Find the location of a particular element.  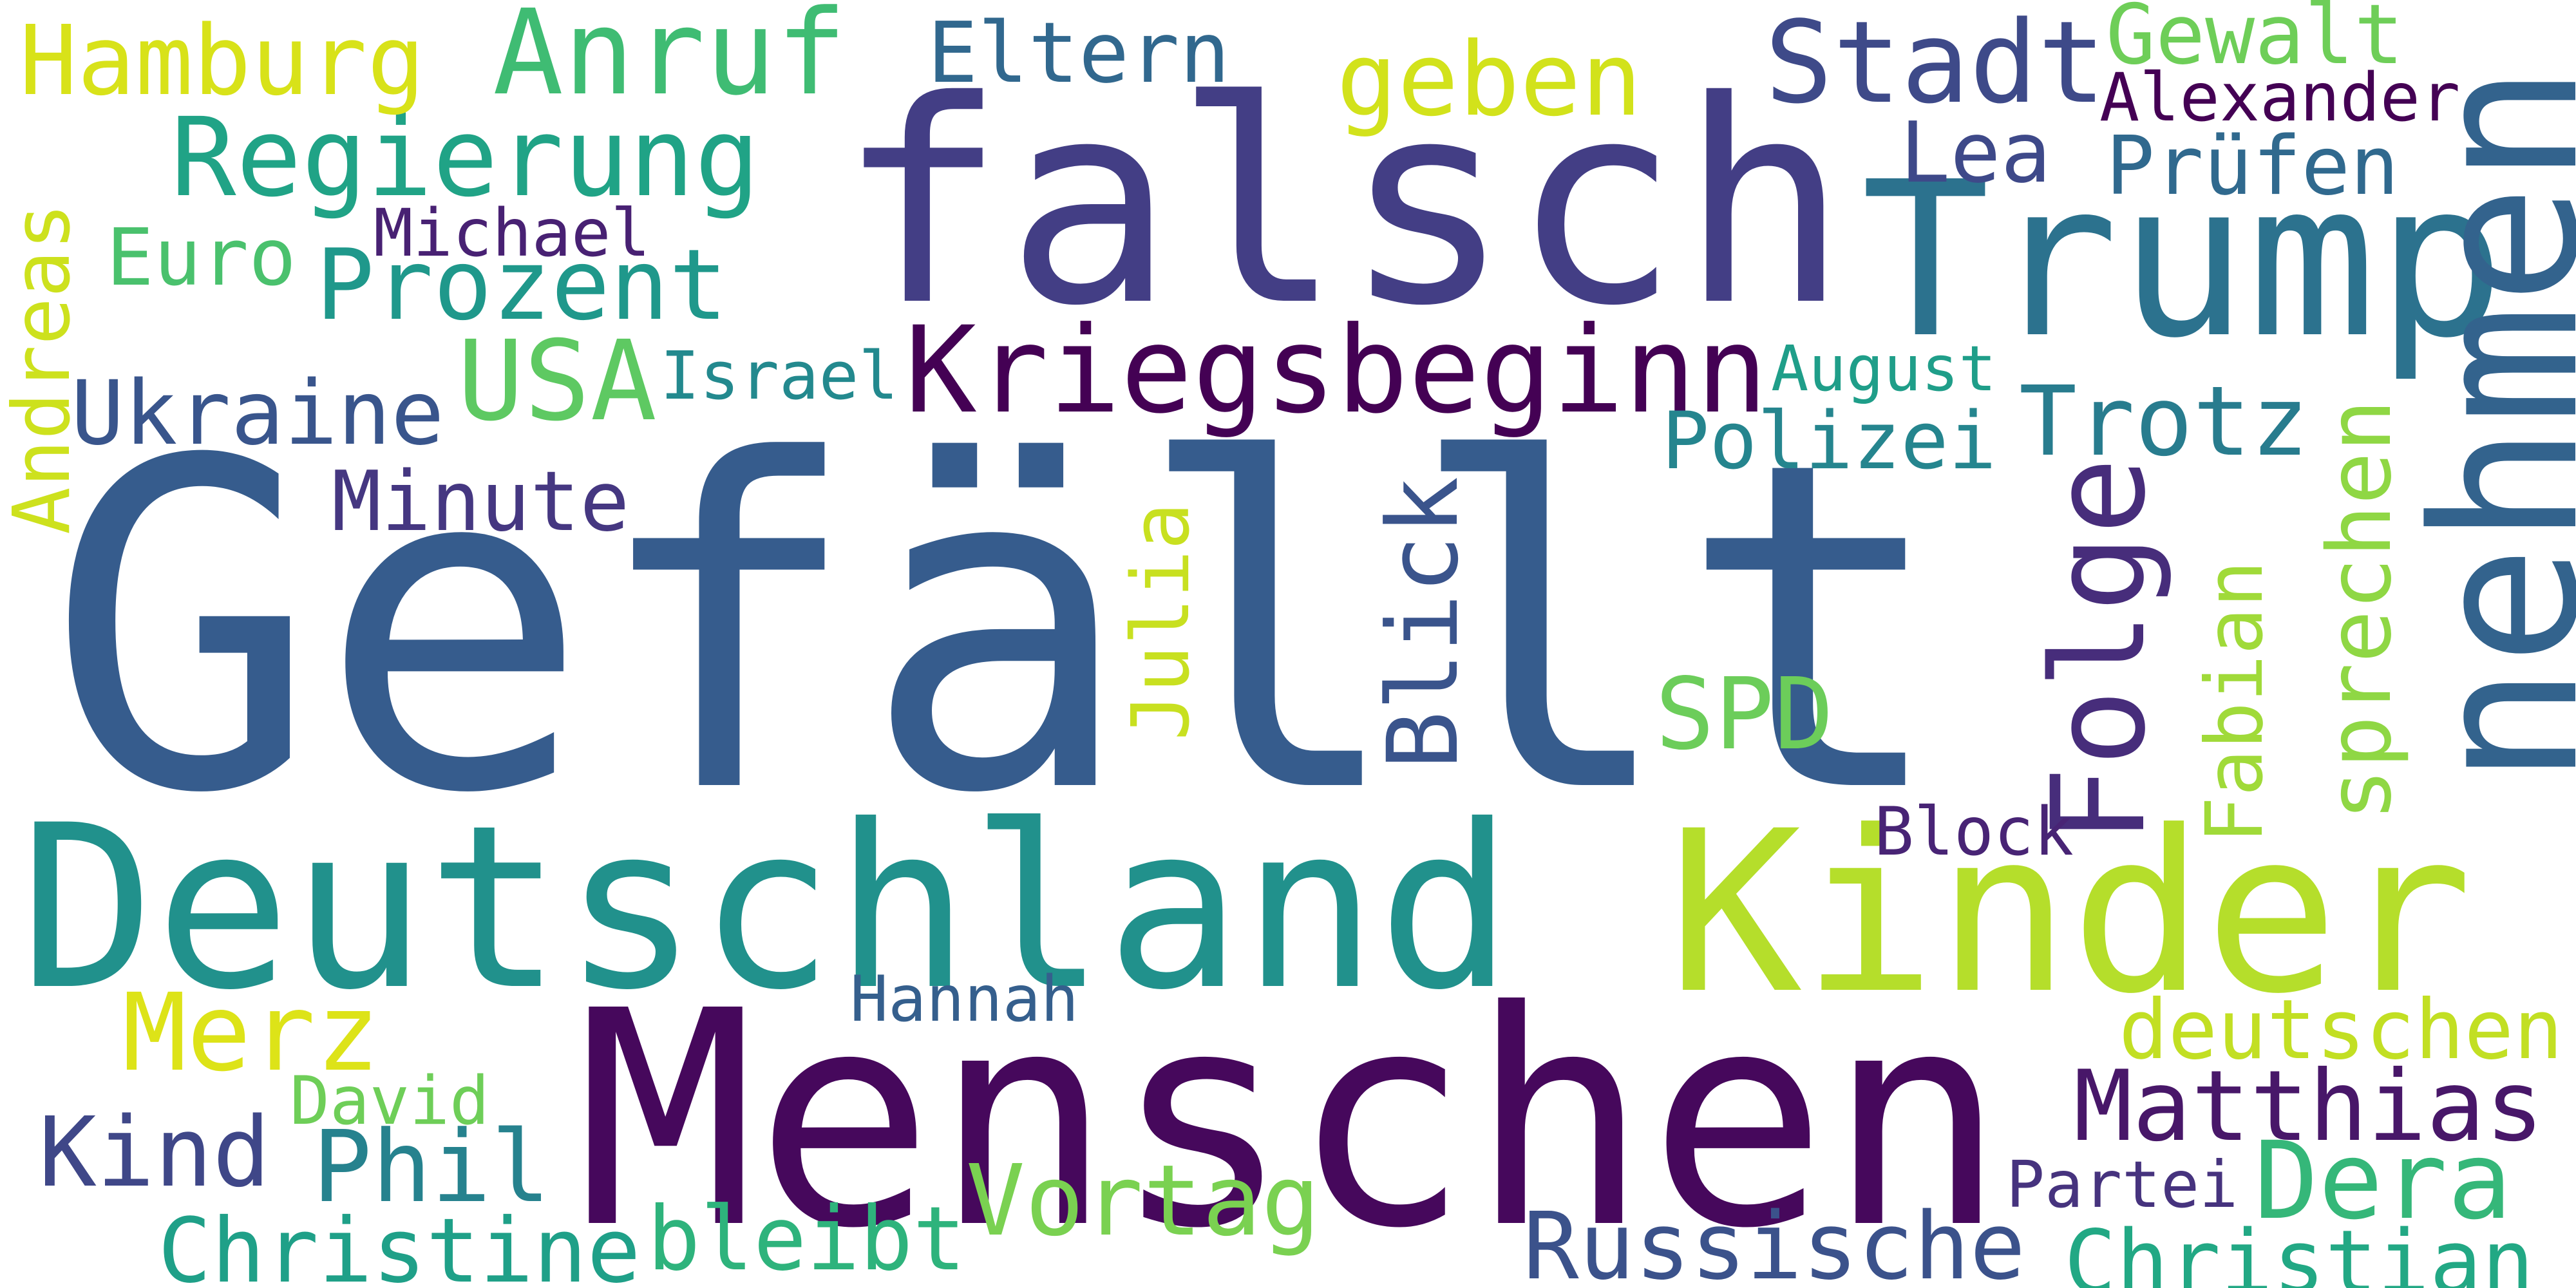

word-trotz: Trotz is located at coordinates (2164, 422).